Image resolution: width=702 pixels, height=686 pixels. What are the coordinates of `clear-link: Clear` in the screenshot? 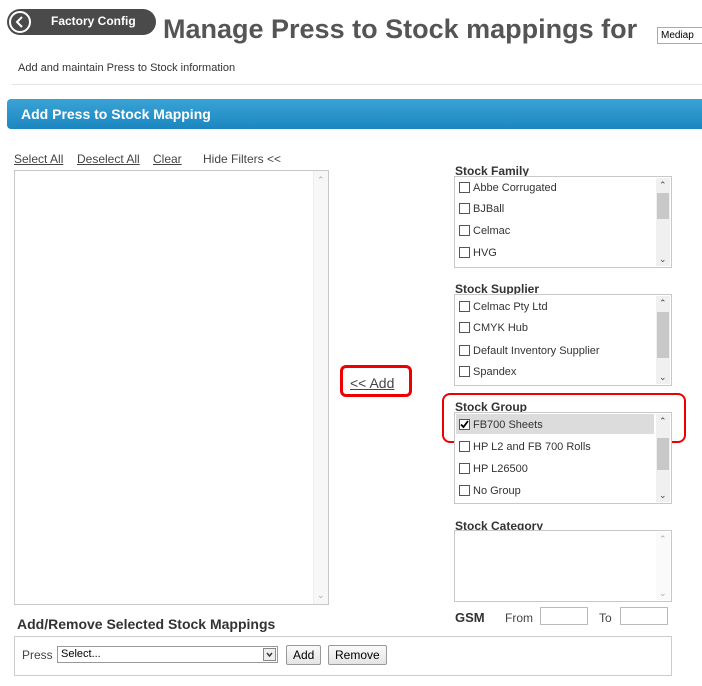 It's located at (167, 159).